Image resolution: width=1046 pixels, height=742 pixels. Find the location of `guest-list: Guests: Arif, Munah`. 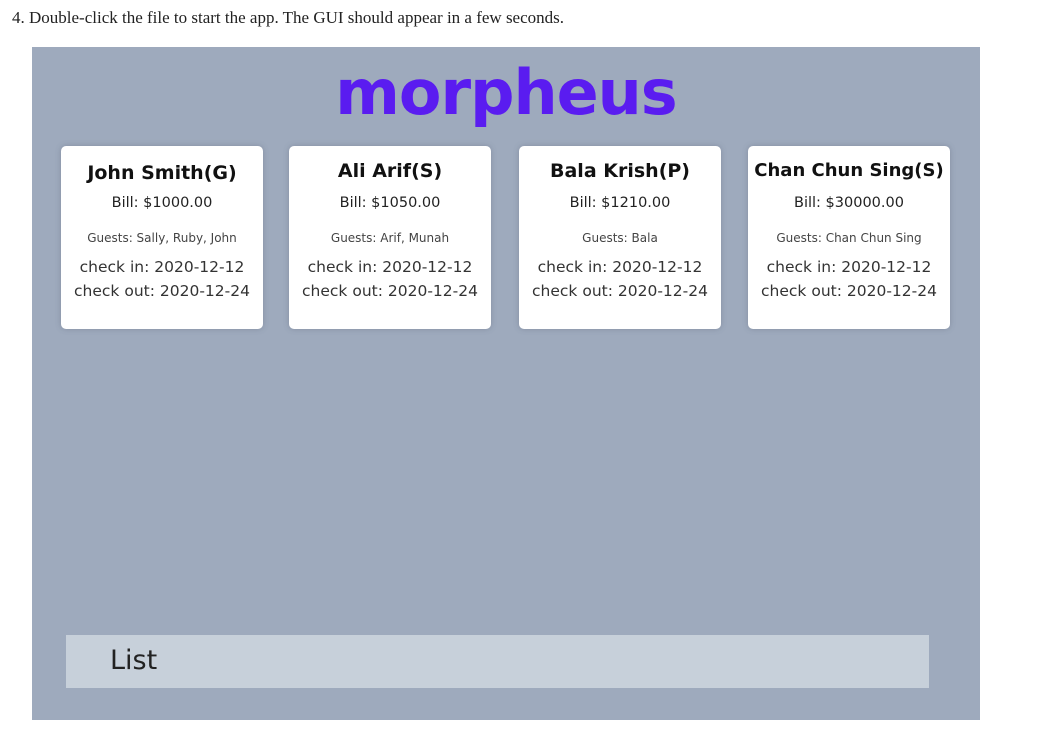

guest-list: Guests: Arif, Munah is located at coordinates (390, 238).